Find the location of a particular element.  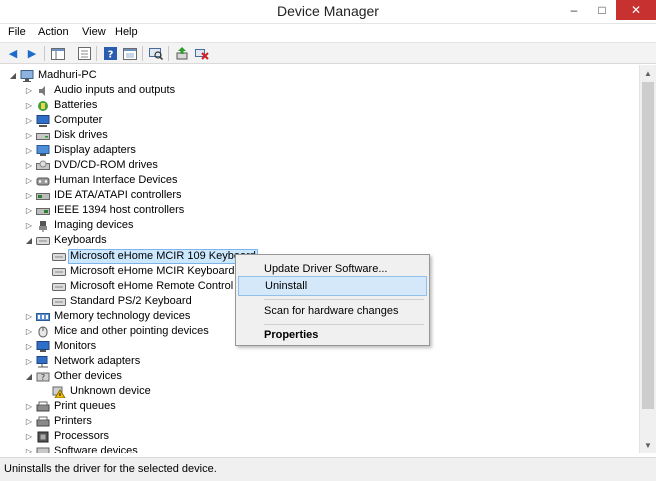

tree-node-ide-controllers: ▷ IDE ATA/ATAPI controllers is located at coordinates (103, 195).